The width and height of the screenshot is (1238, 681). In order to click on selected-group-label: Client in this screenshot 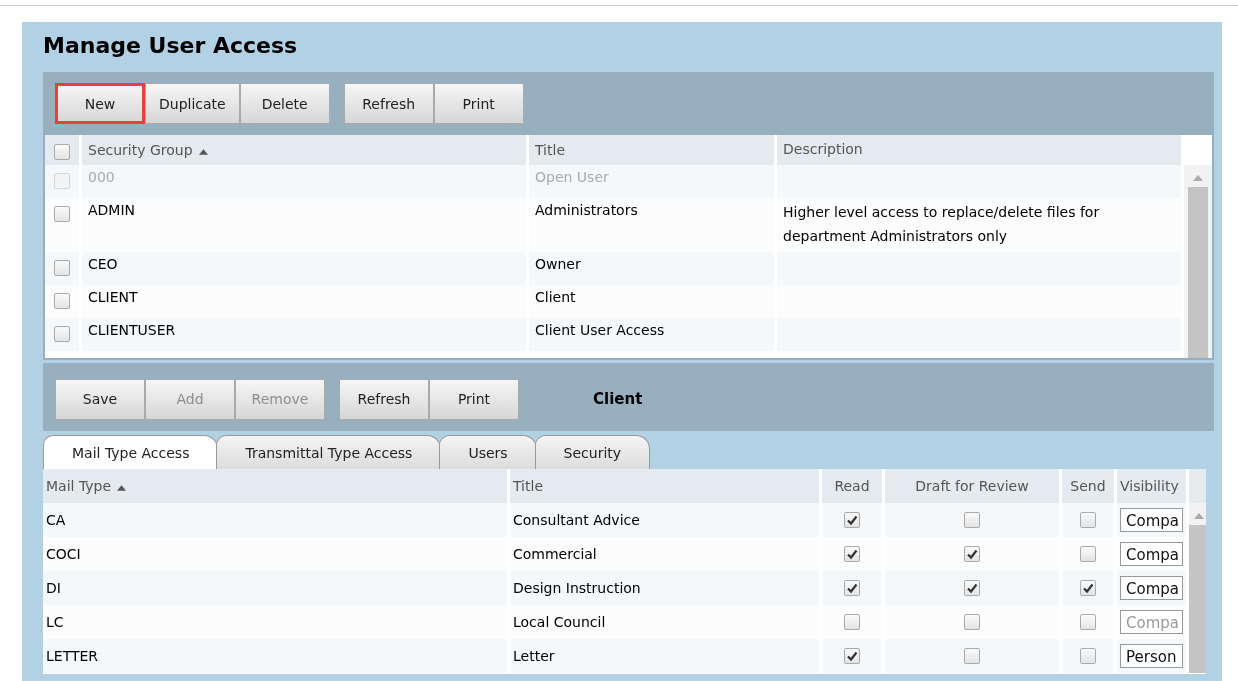, I will do `click(618, 399)`.